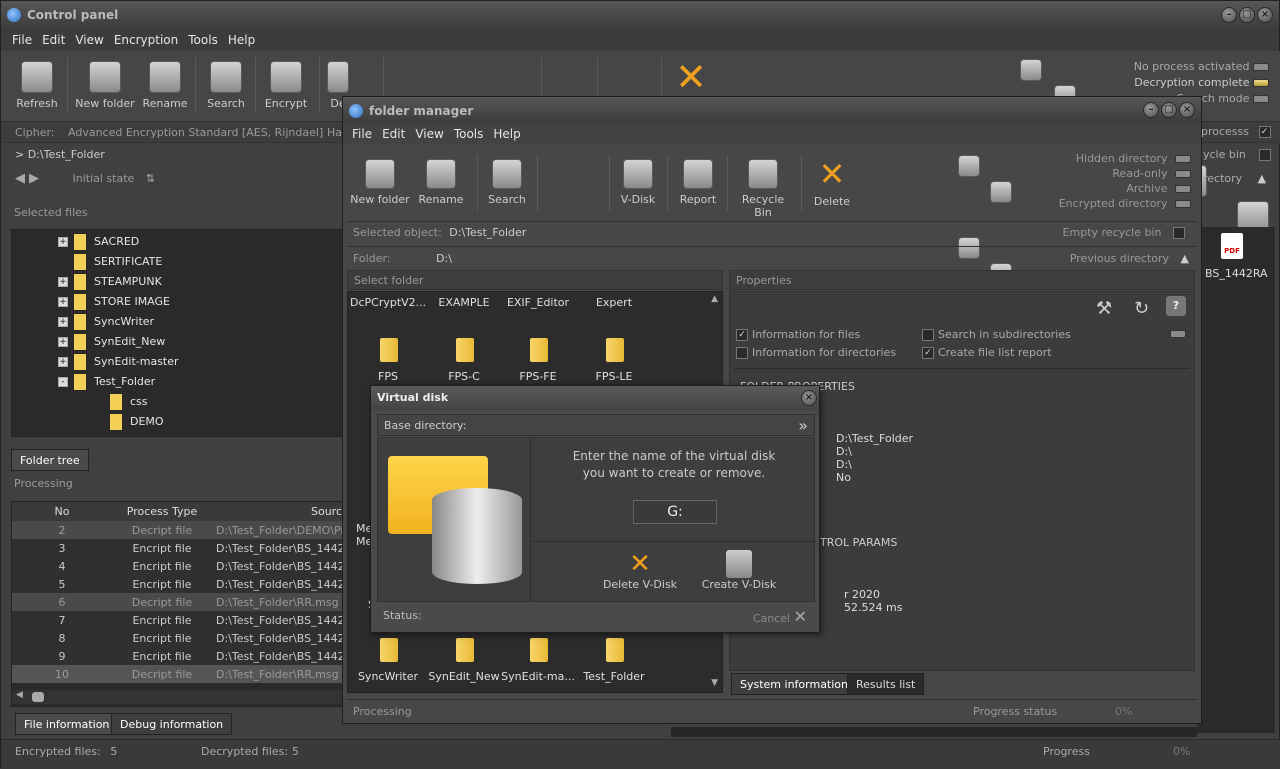 The image size is (1280, 769). What do you see at coordinates (928, 353) in the screenshot?
I see `report-checkbox: ✓` at bounding box center [928, 353].